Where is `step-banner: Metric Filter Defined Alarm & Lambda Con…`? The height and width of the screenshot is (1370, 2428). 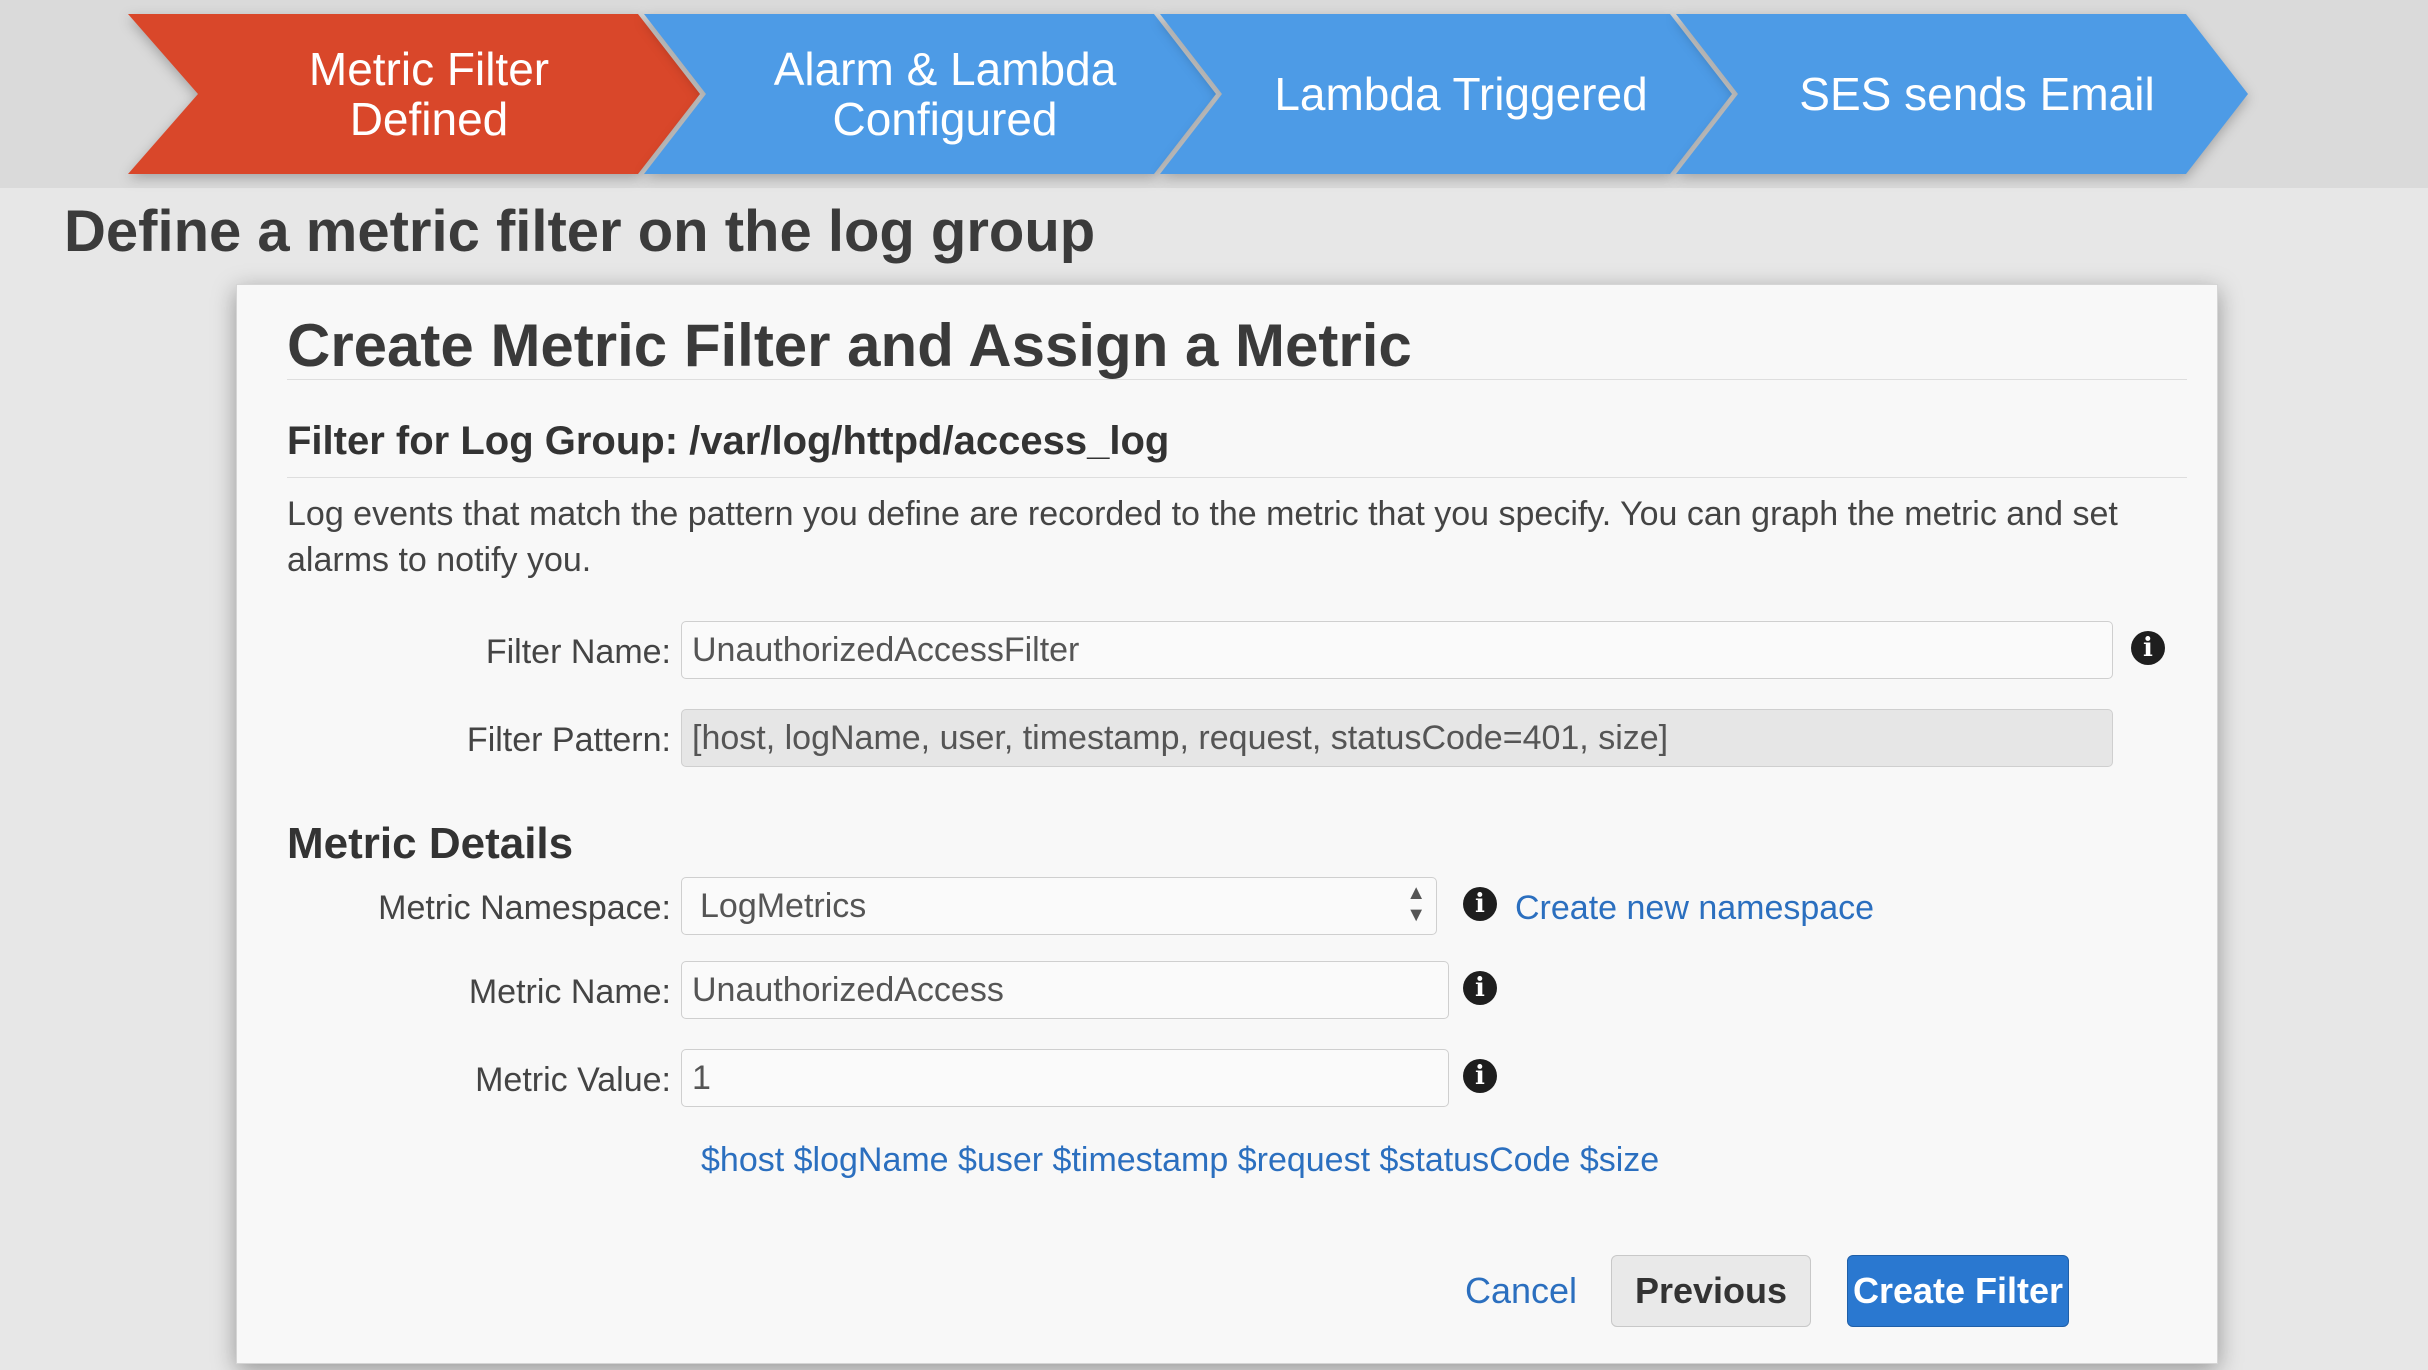
step-banner: Metric Filter Defined Alarm & Lambda Con… is located at coordinates (1214, 94).